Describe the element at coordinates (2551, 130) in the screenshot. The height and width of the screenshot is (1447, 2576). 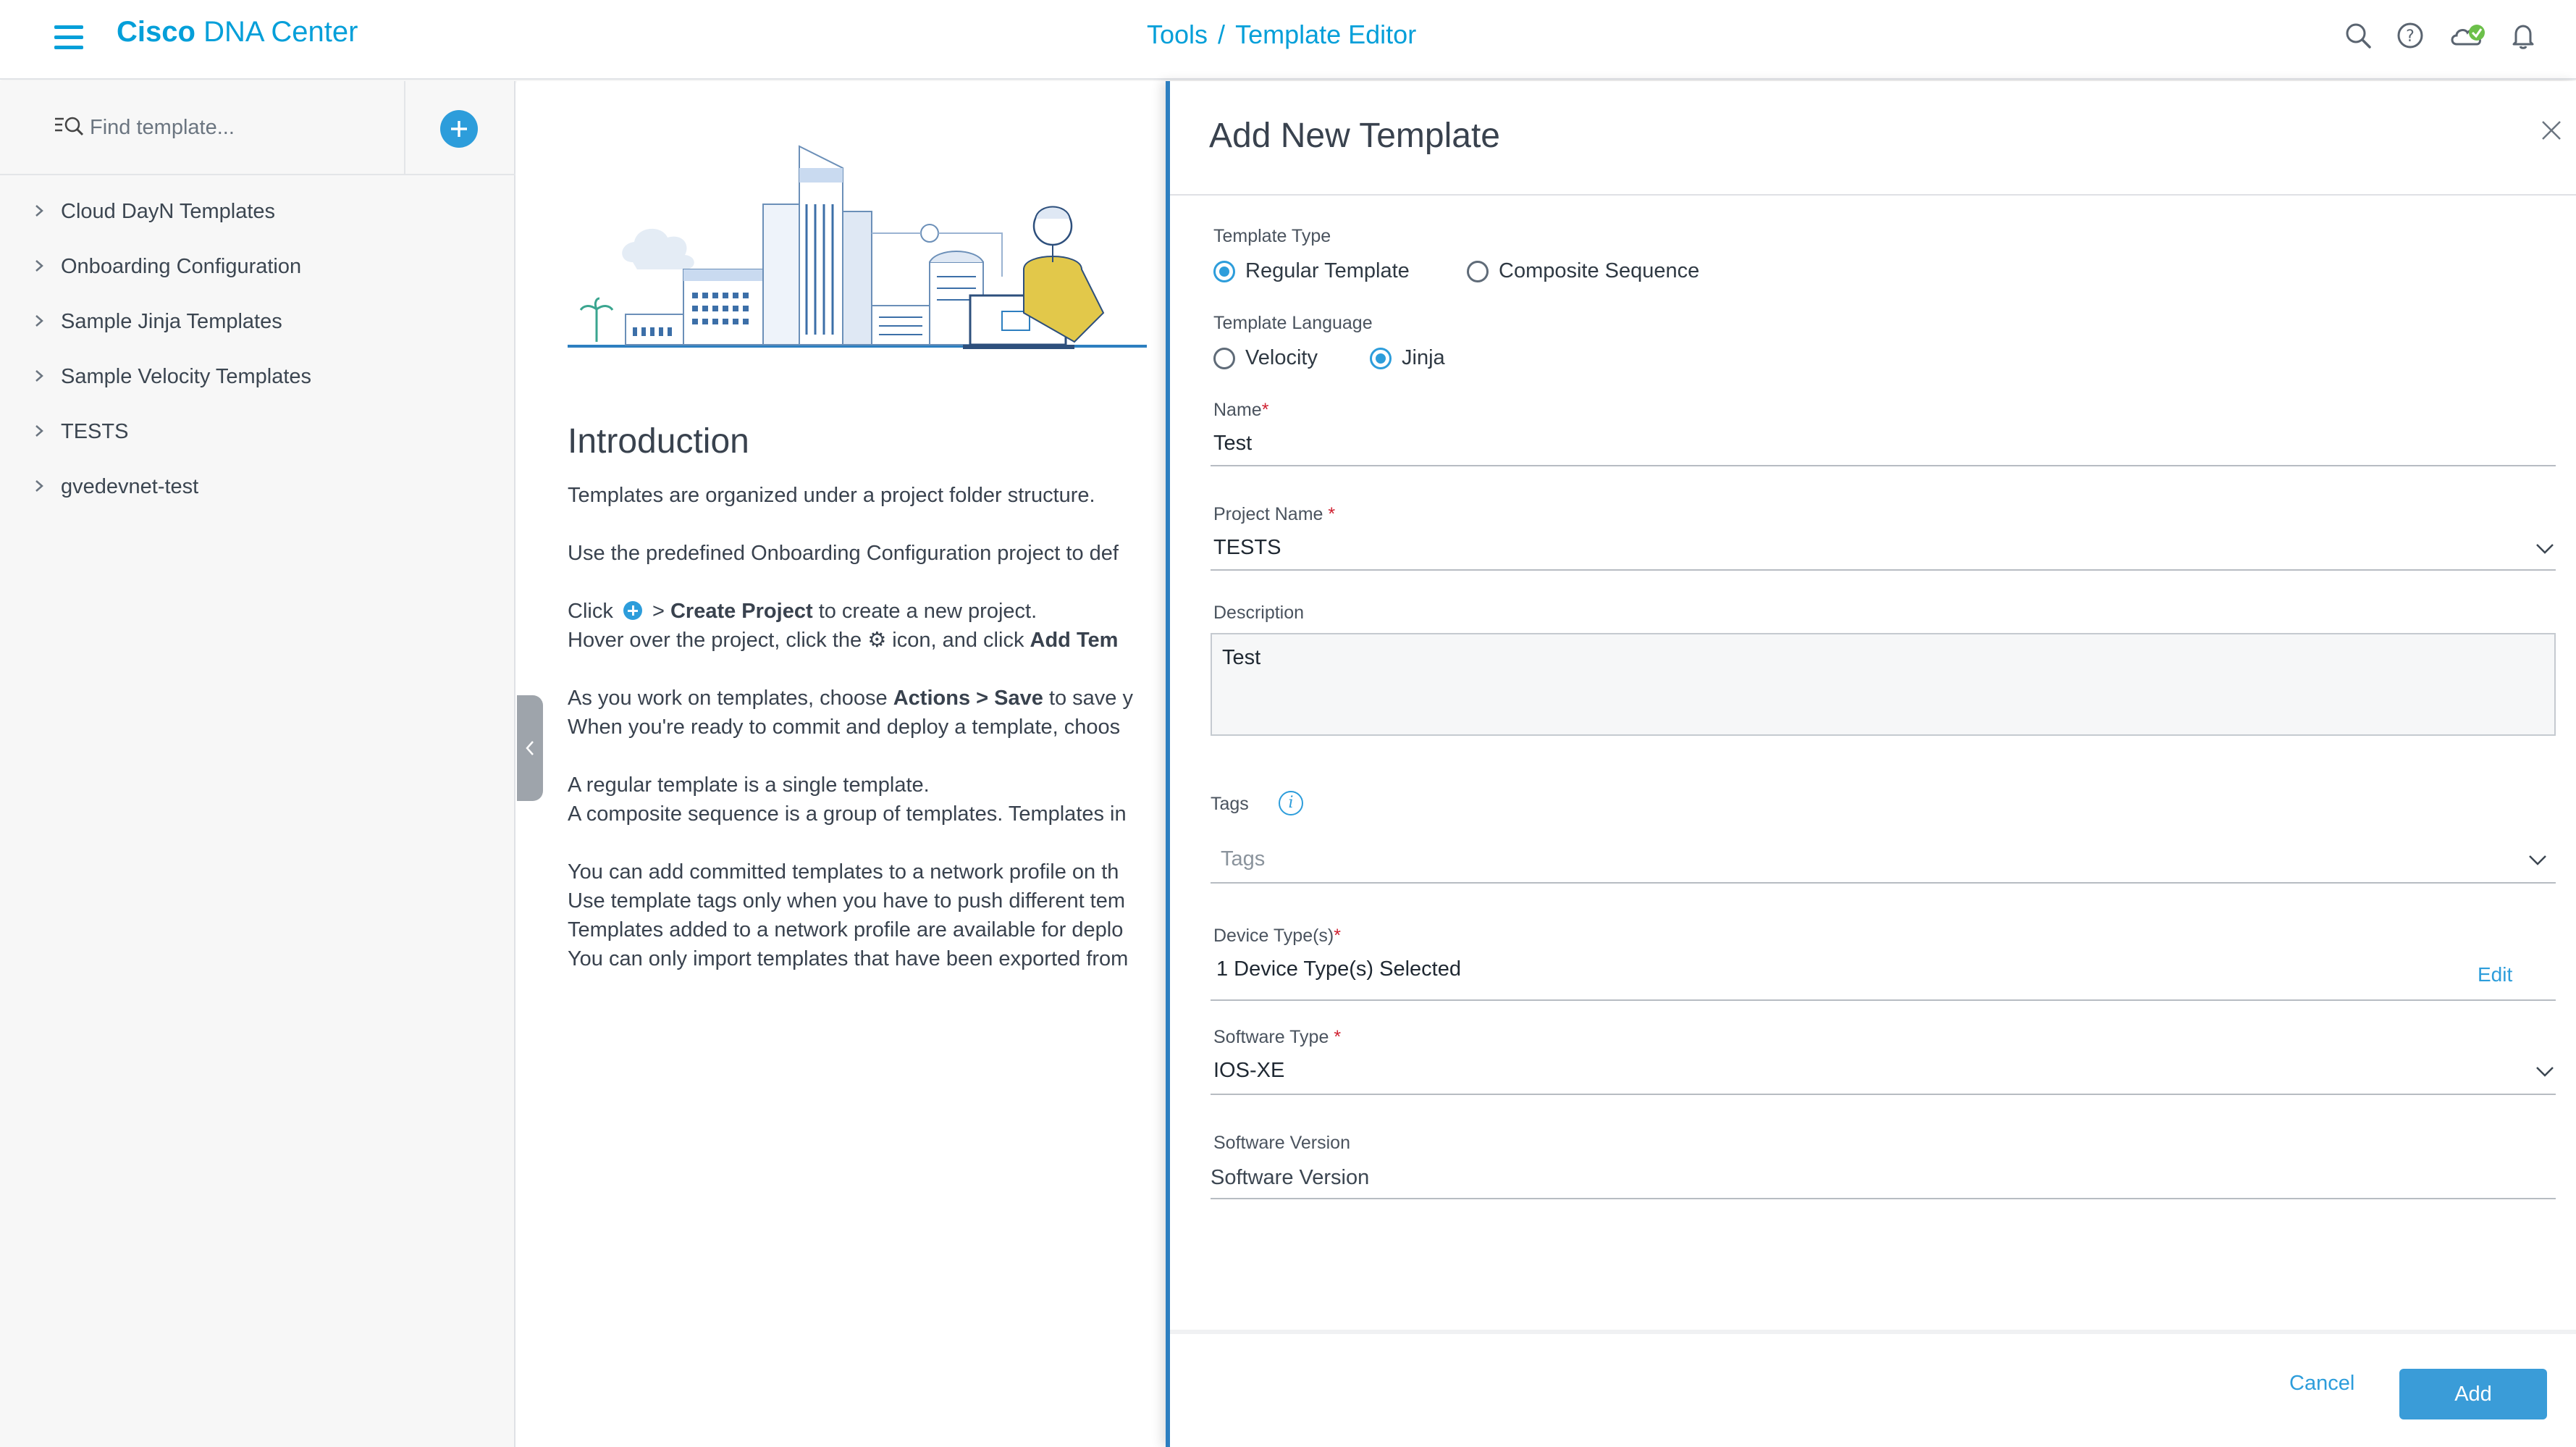
I see `close-icon` at that location.